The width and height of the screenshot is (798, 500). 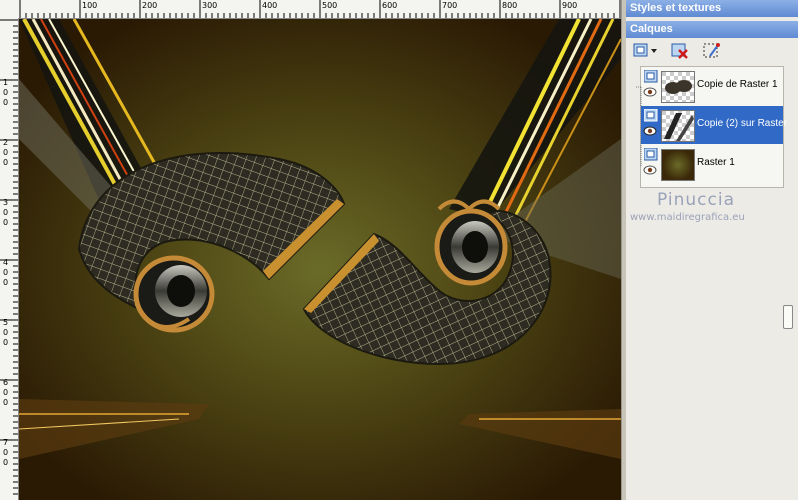 I want to click on left-ruler-label: 6 0 0, so click(x=6, y=392).